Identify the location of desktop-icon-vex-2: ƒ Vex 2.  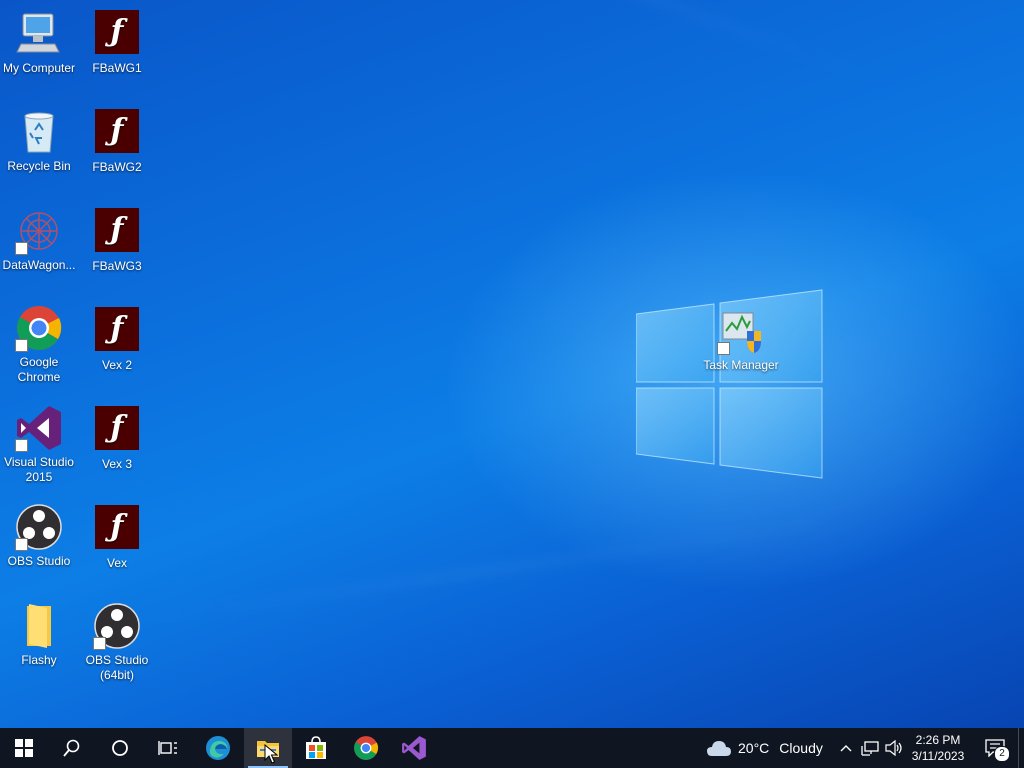
(117, 339).